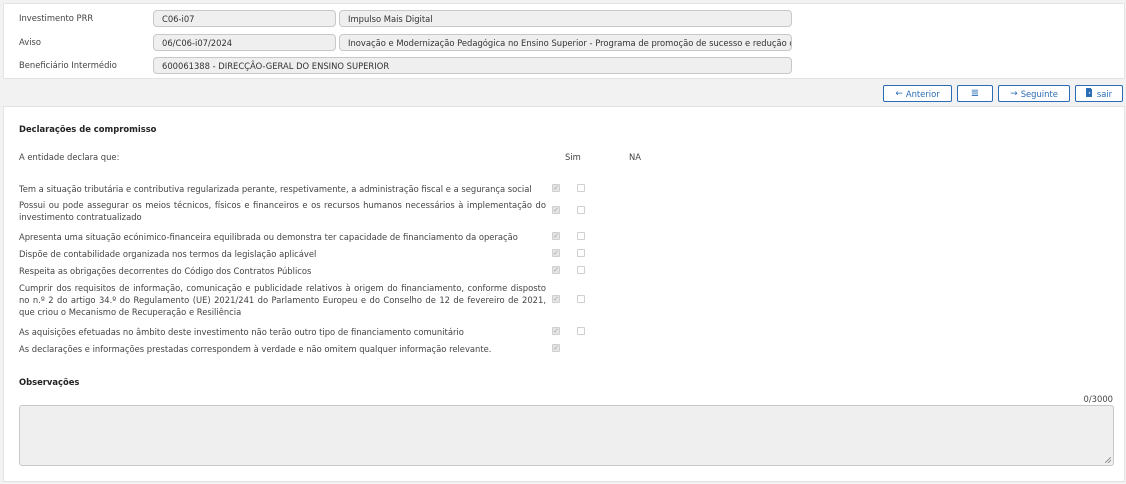 Image resolution: width=1126 pixels, height=484 pixels. I want to click on sim-column-header: Sim, so click(573, 157).